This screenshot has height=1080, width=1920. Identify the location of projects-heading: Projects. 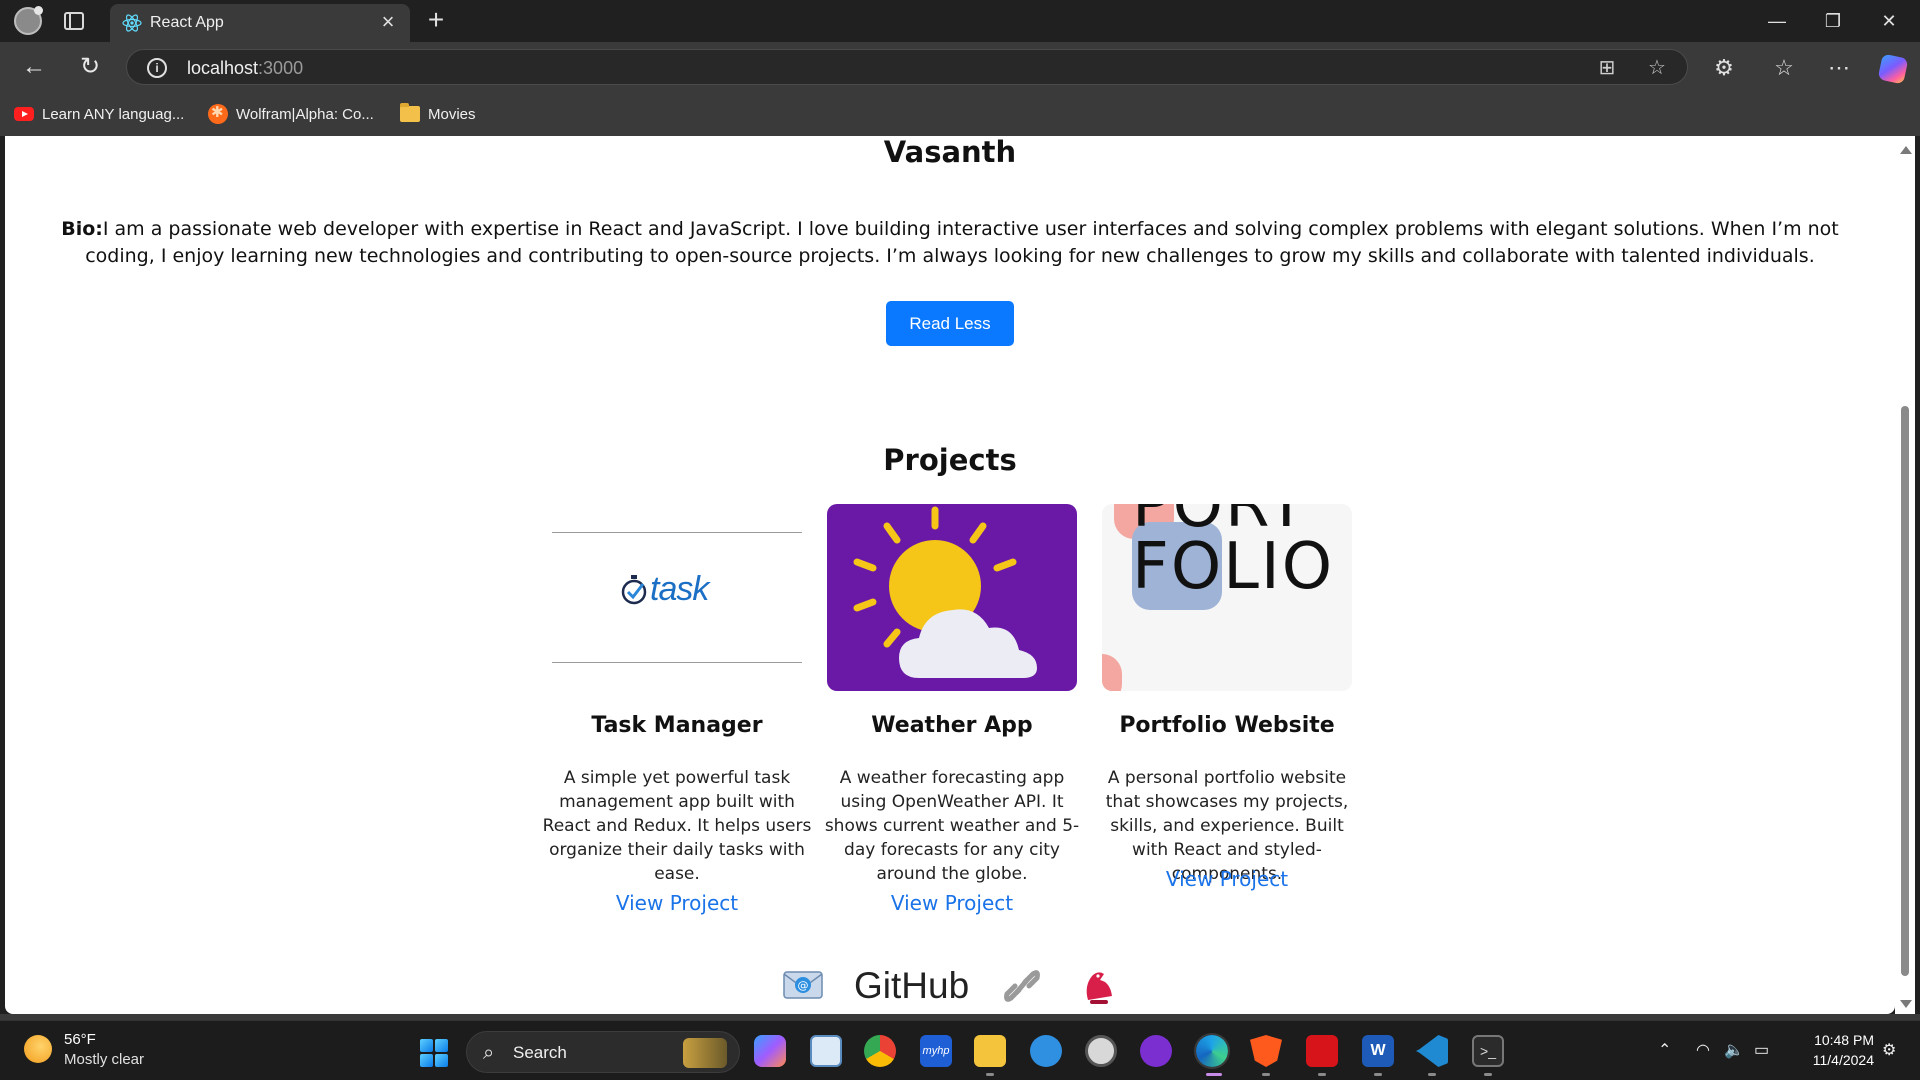
(950, 460).